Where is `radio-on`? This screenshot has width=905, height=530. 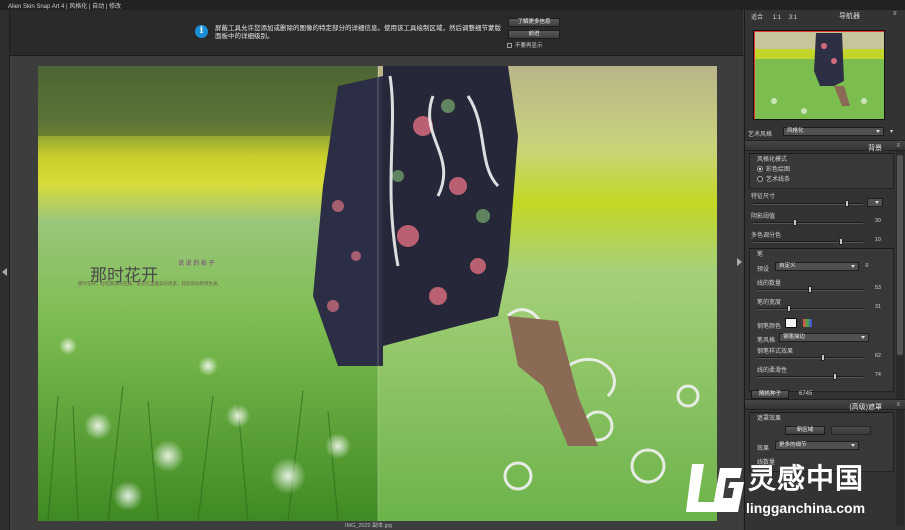
radio-on is located at coordinates (760, 169).